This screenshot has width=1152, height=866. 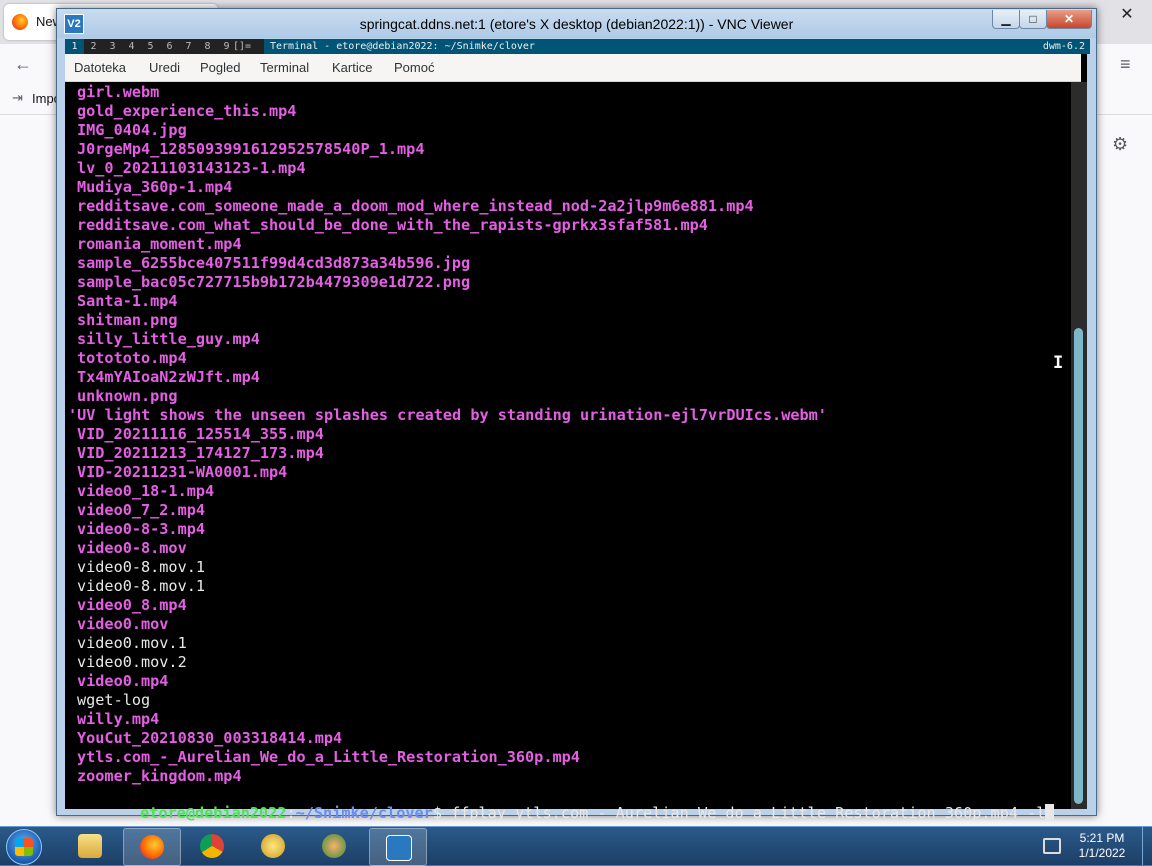 I want to click on network-icon, so click(x=1052, y=846).